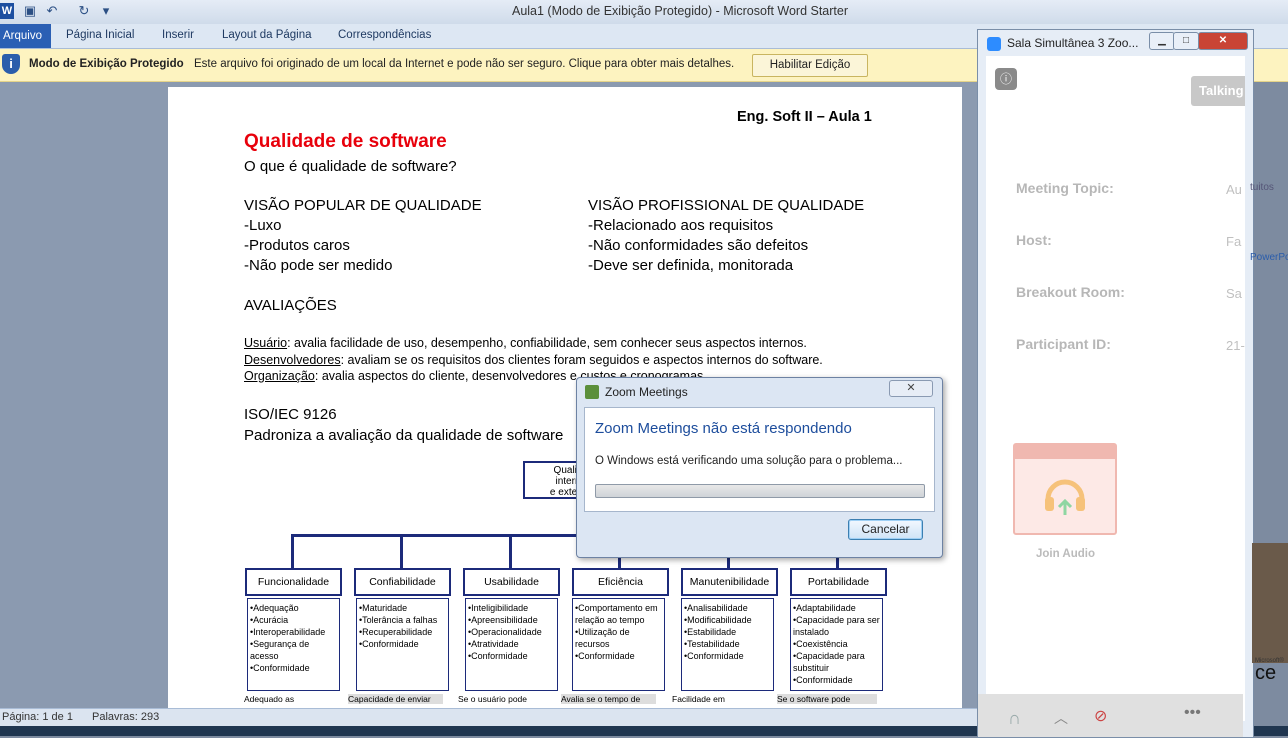  What do you see at coordinates (384, 35) in the screenshot?
I see `tab-correspondencias: Correspondências` at bounding box center [384, 35].